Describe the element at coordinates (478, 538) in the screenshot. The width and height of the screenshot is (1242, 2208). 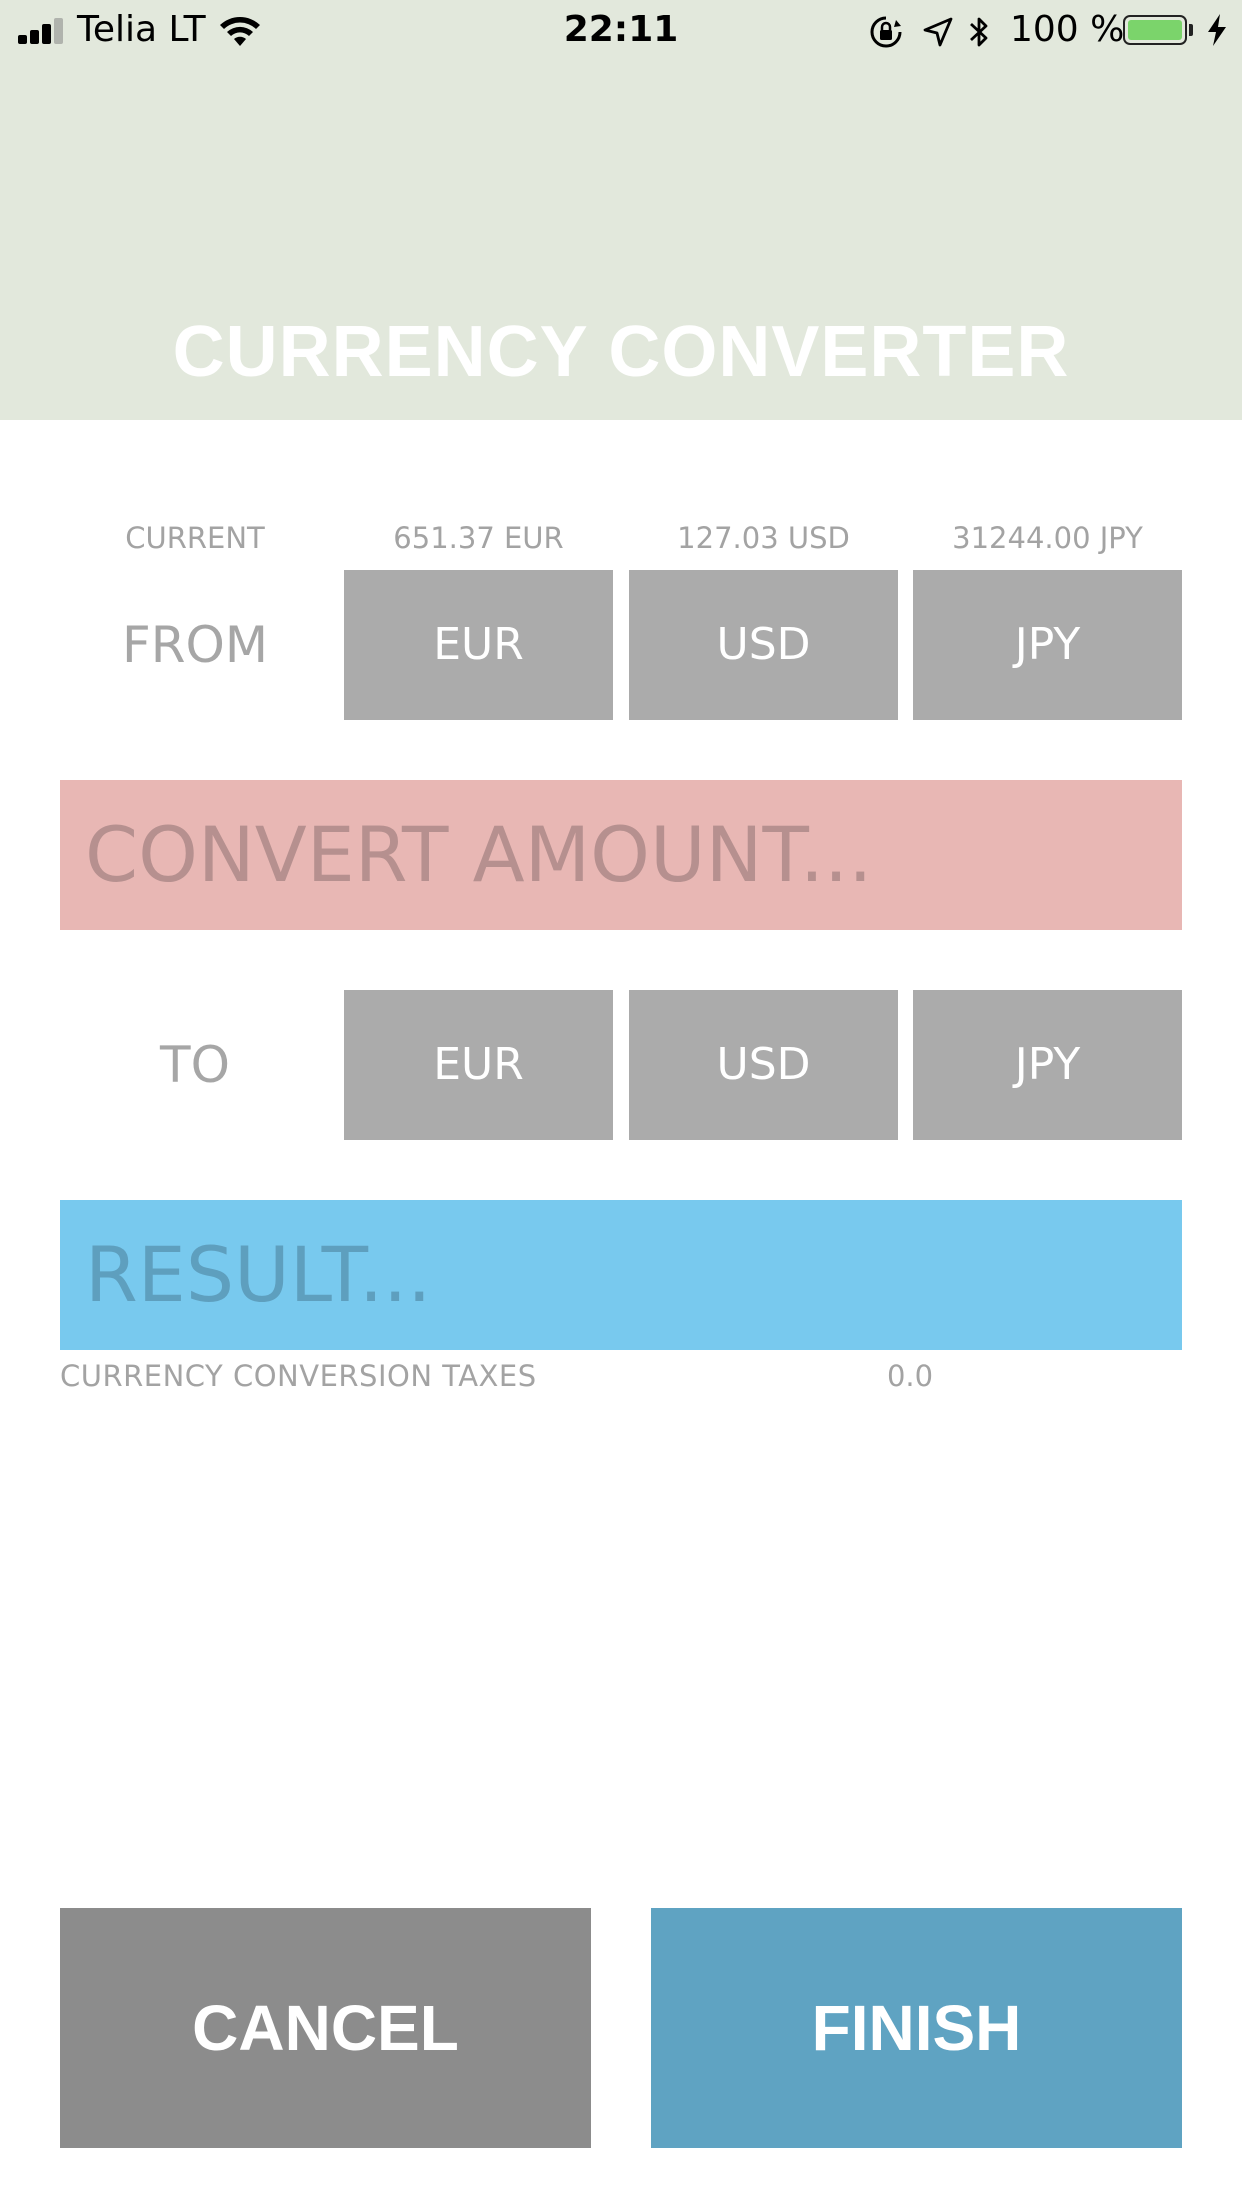
I see `balance-eur: 651.37 EUR` at that location.